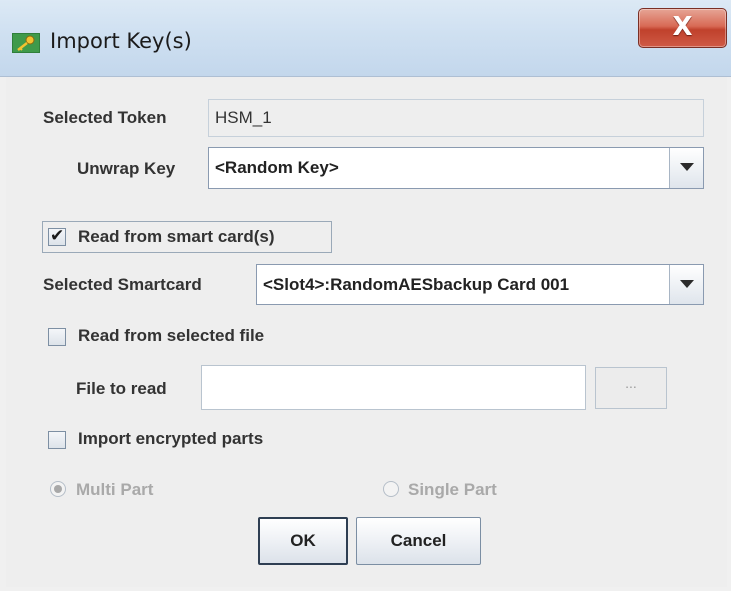  What do you see at coordinates (126, 168) in the screenshot?
I see `unwrap-key-label: Unwrap Key` at bounding box center [126, 168].